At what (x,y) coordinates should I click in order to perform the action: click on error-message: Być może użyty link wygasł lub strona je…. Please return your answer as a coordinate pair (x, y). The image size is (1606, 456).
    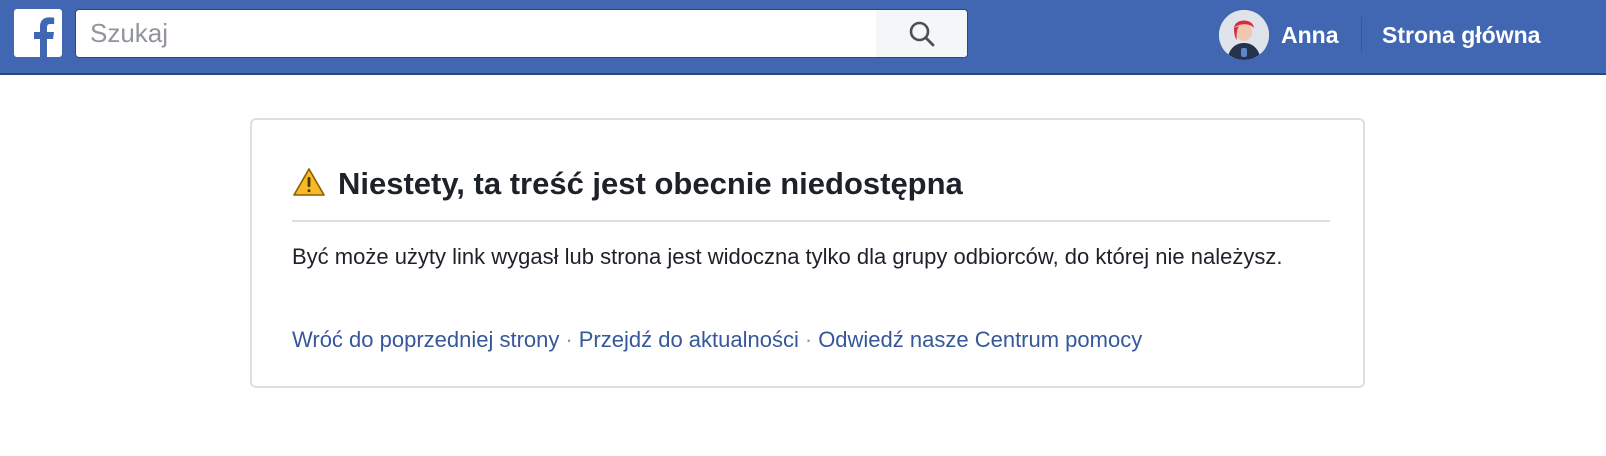
    Looking at the image, I should click on (787, 256).